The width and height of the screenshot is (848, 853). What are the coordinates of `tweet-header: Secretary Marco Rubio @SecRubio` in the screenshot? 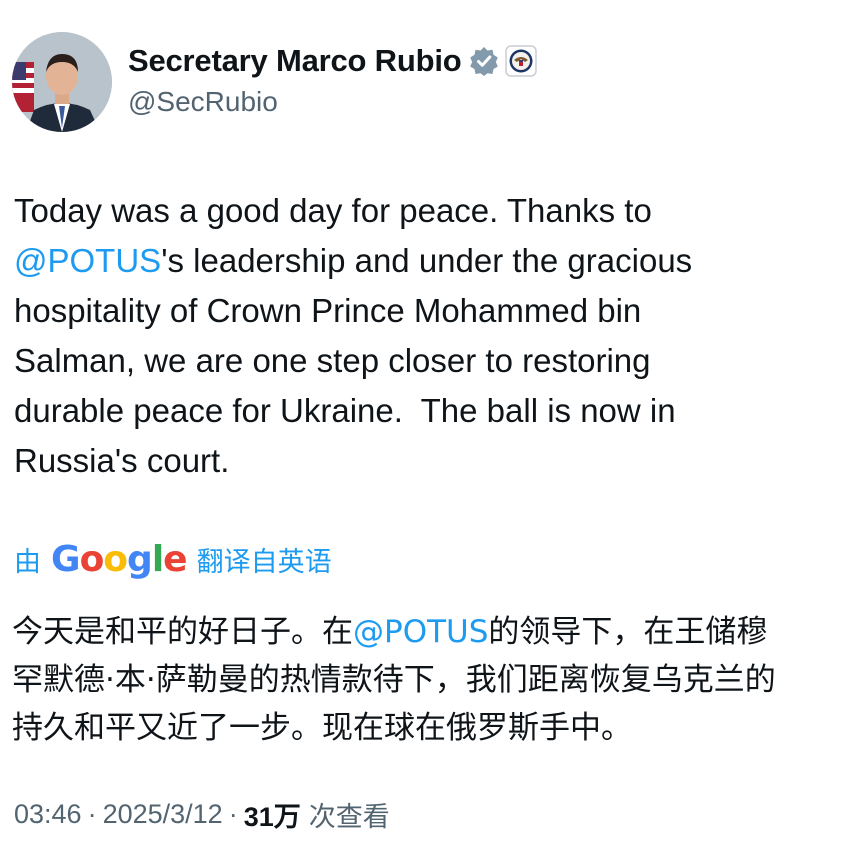 It's located at (275, 82).